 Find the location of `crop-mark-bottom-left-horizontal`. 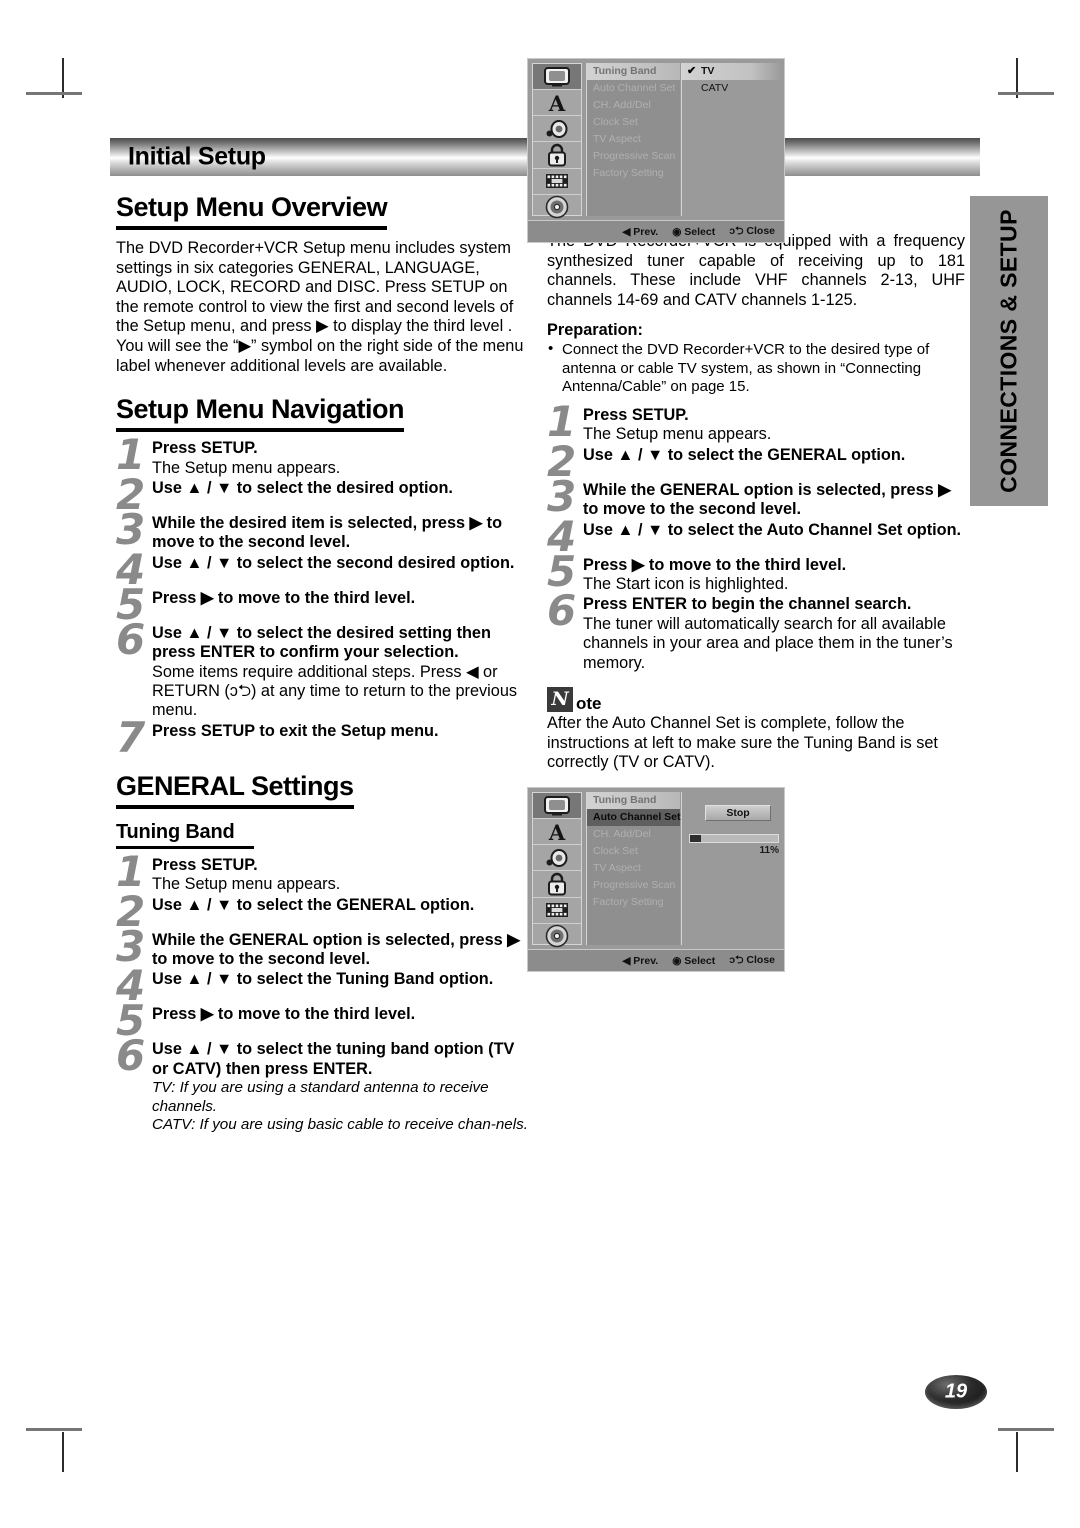

crop-mark-bottom-left-horizontal is located at coordinates (54, 1429).